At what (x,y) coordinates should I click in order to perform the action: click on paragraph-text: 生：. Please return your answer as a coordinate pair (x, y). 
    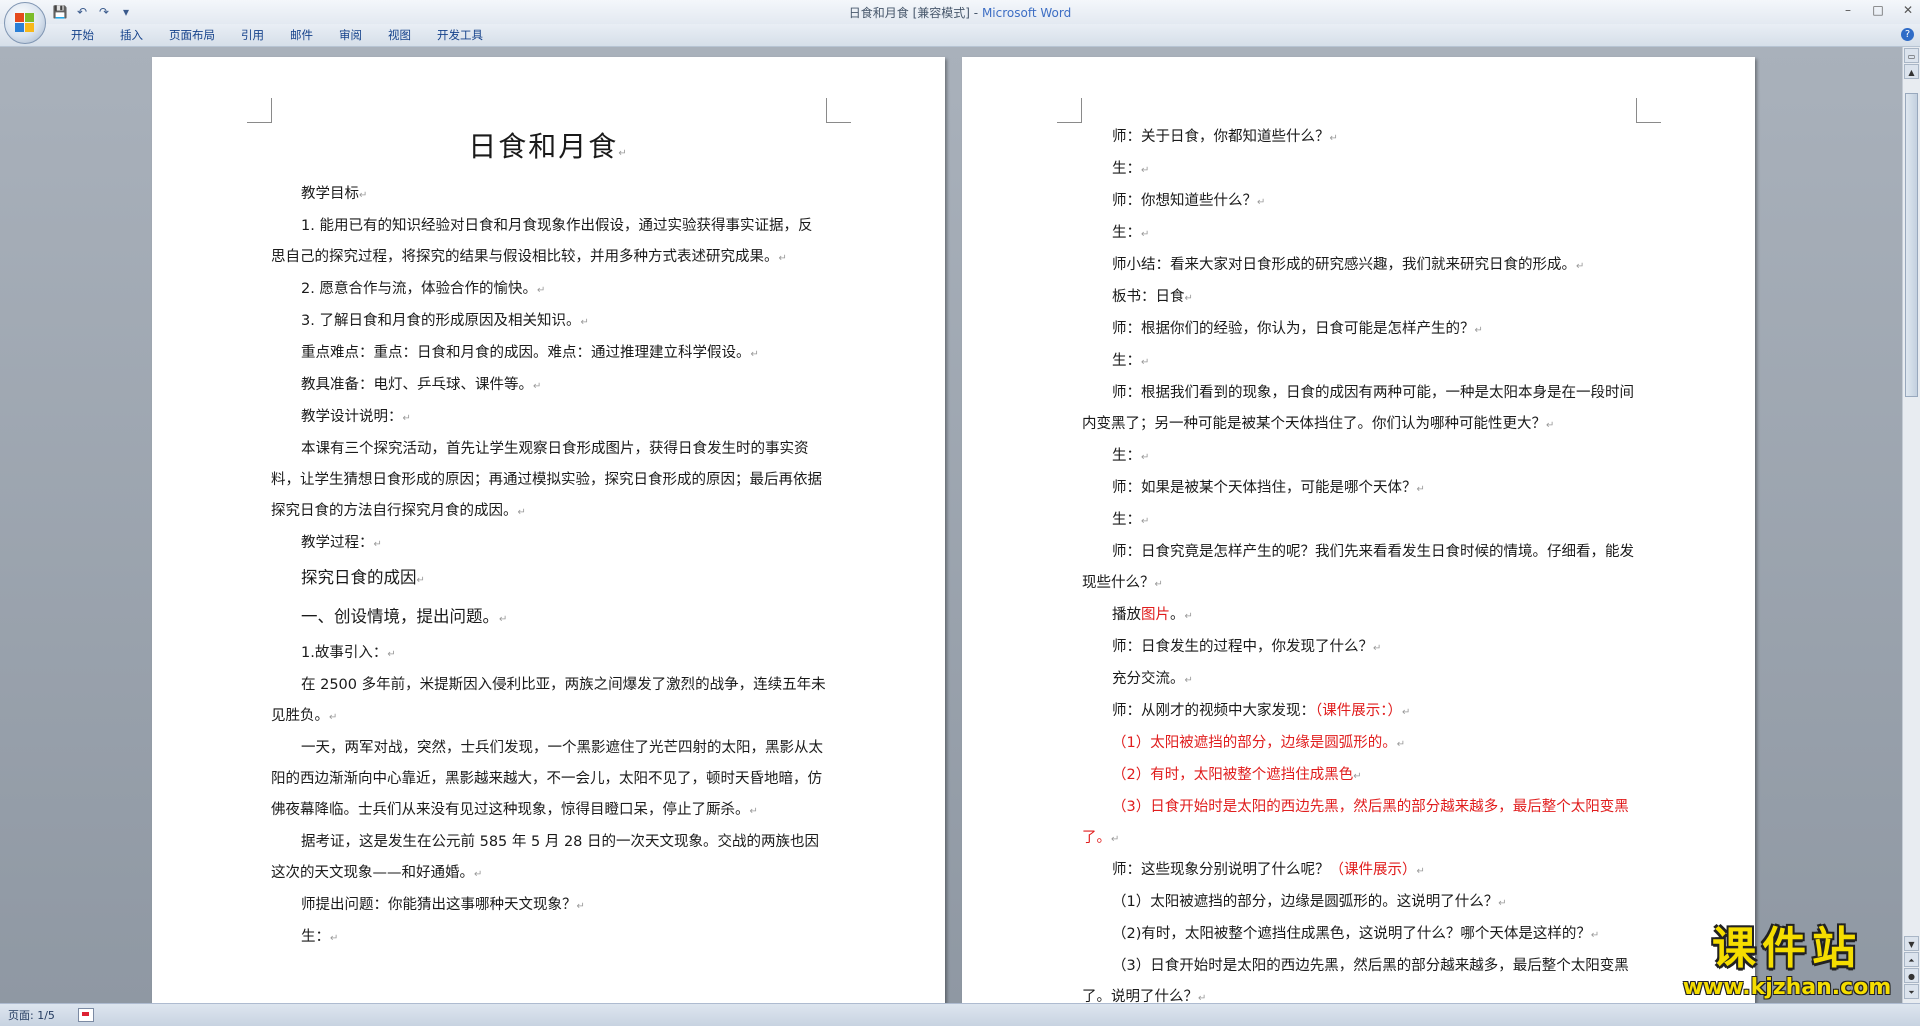
    Looking at the image, I should click on (1126, 520).